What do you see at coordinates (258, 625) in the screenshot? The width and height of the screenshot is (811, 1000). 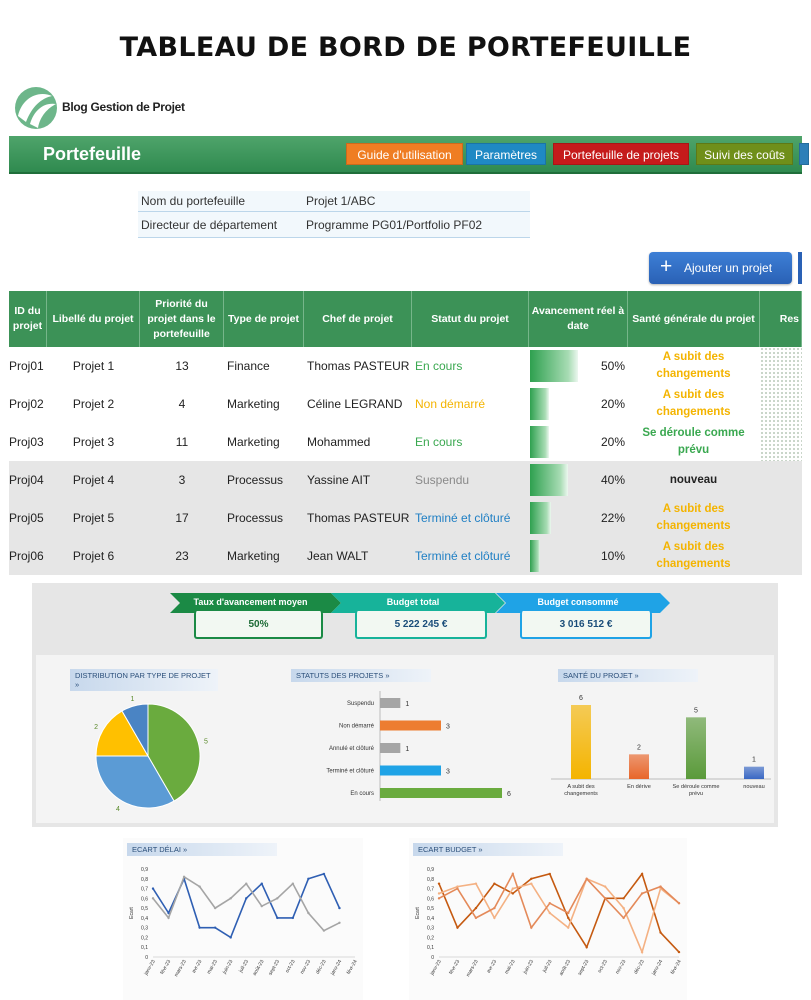 I see `kpi-value: 50%` at bounding box center [258, 625].